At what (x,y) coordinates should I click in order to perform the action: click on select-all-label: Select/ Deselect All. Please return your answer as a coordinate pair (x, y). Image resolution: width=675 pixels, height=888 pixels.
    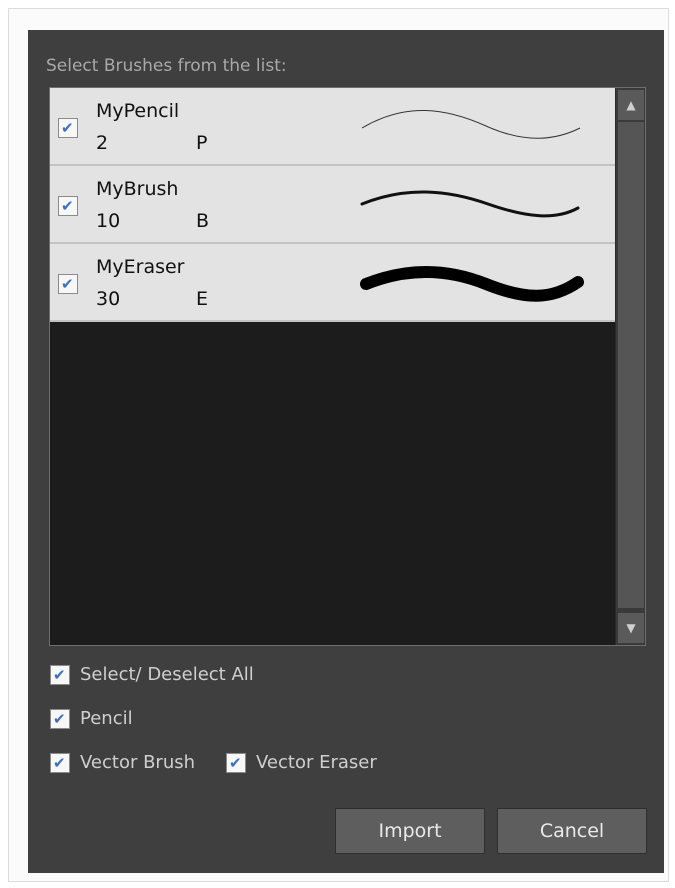
    Looking at the image, I should click on (167, 674).